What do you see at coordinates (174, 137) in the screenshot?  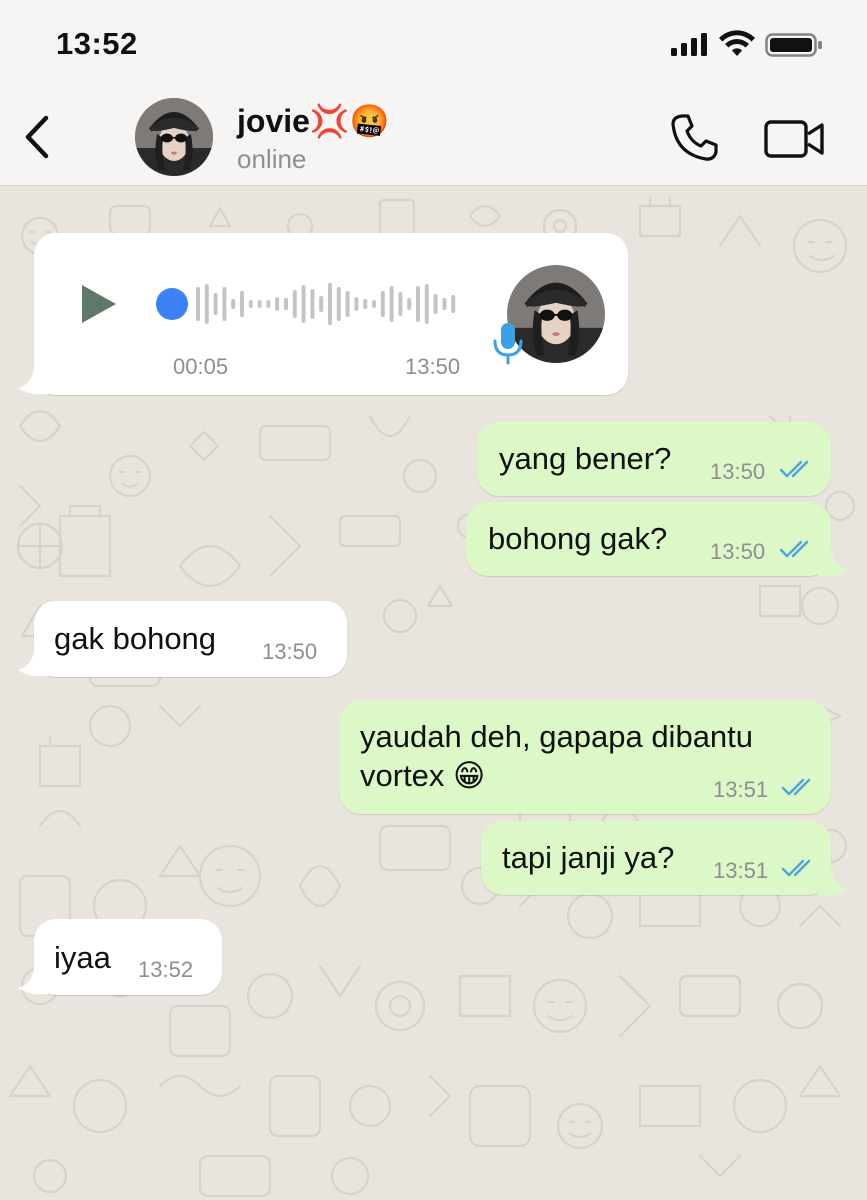 I see `contact-avatar` at bounding box center [174, 137].